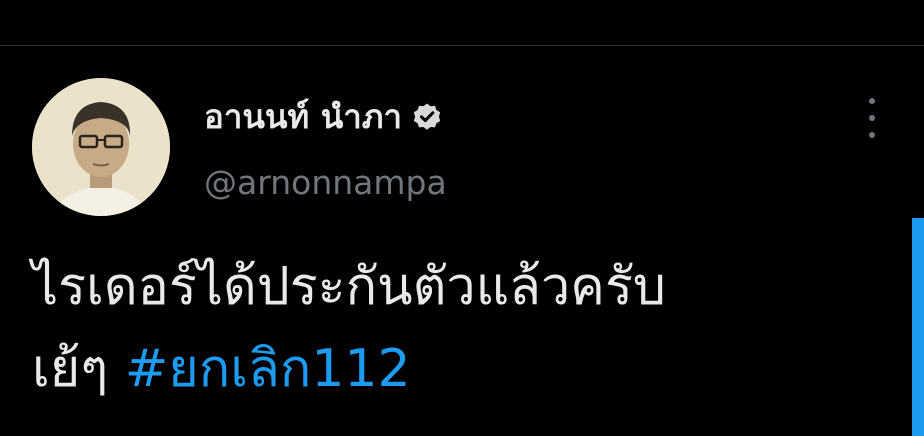  Describe the element at coordinates (918, 327) in the screenshot. I see `scroll-indicator` at that location.